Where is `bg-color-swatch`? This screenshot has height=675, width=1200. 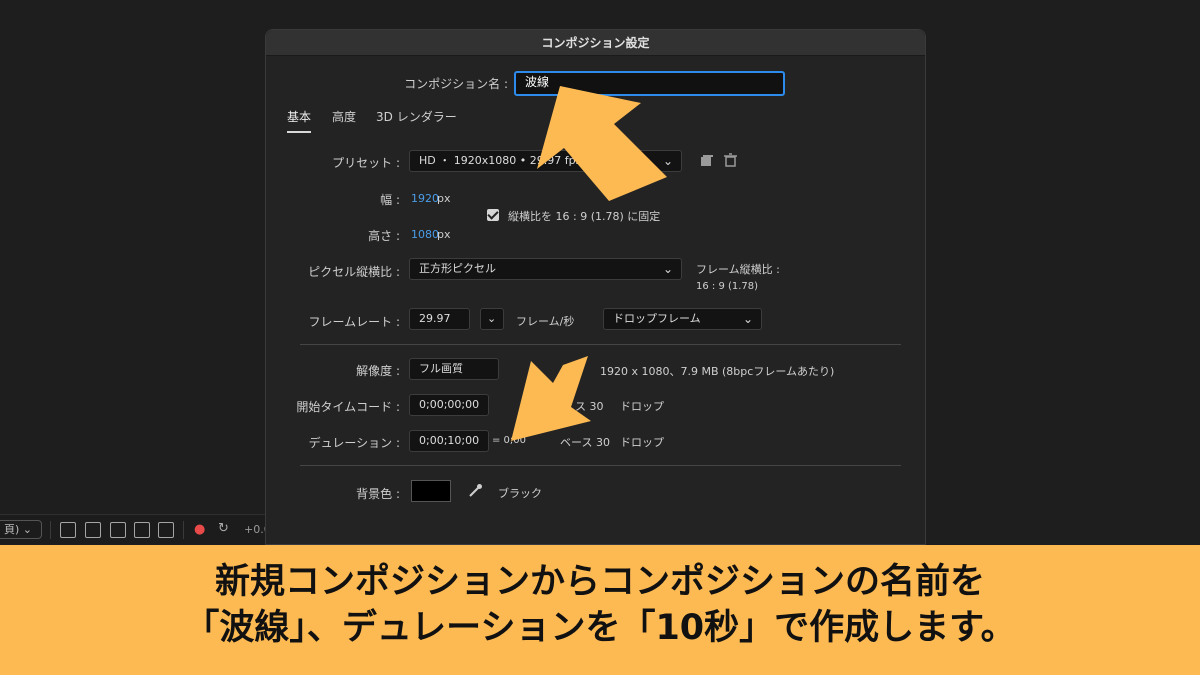
bg-color-swatch is located at coordinates (431, 491).